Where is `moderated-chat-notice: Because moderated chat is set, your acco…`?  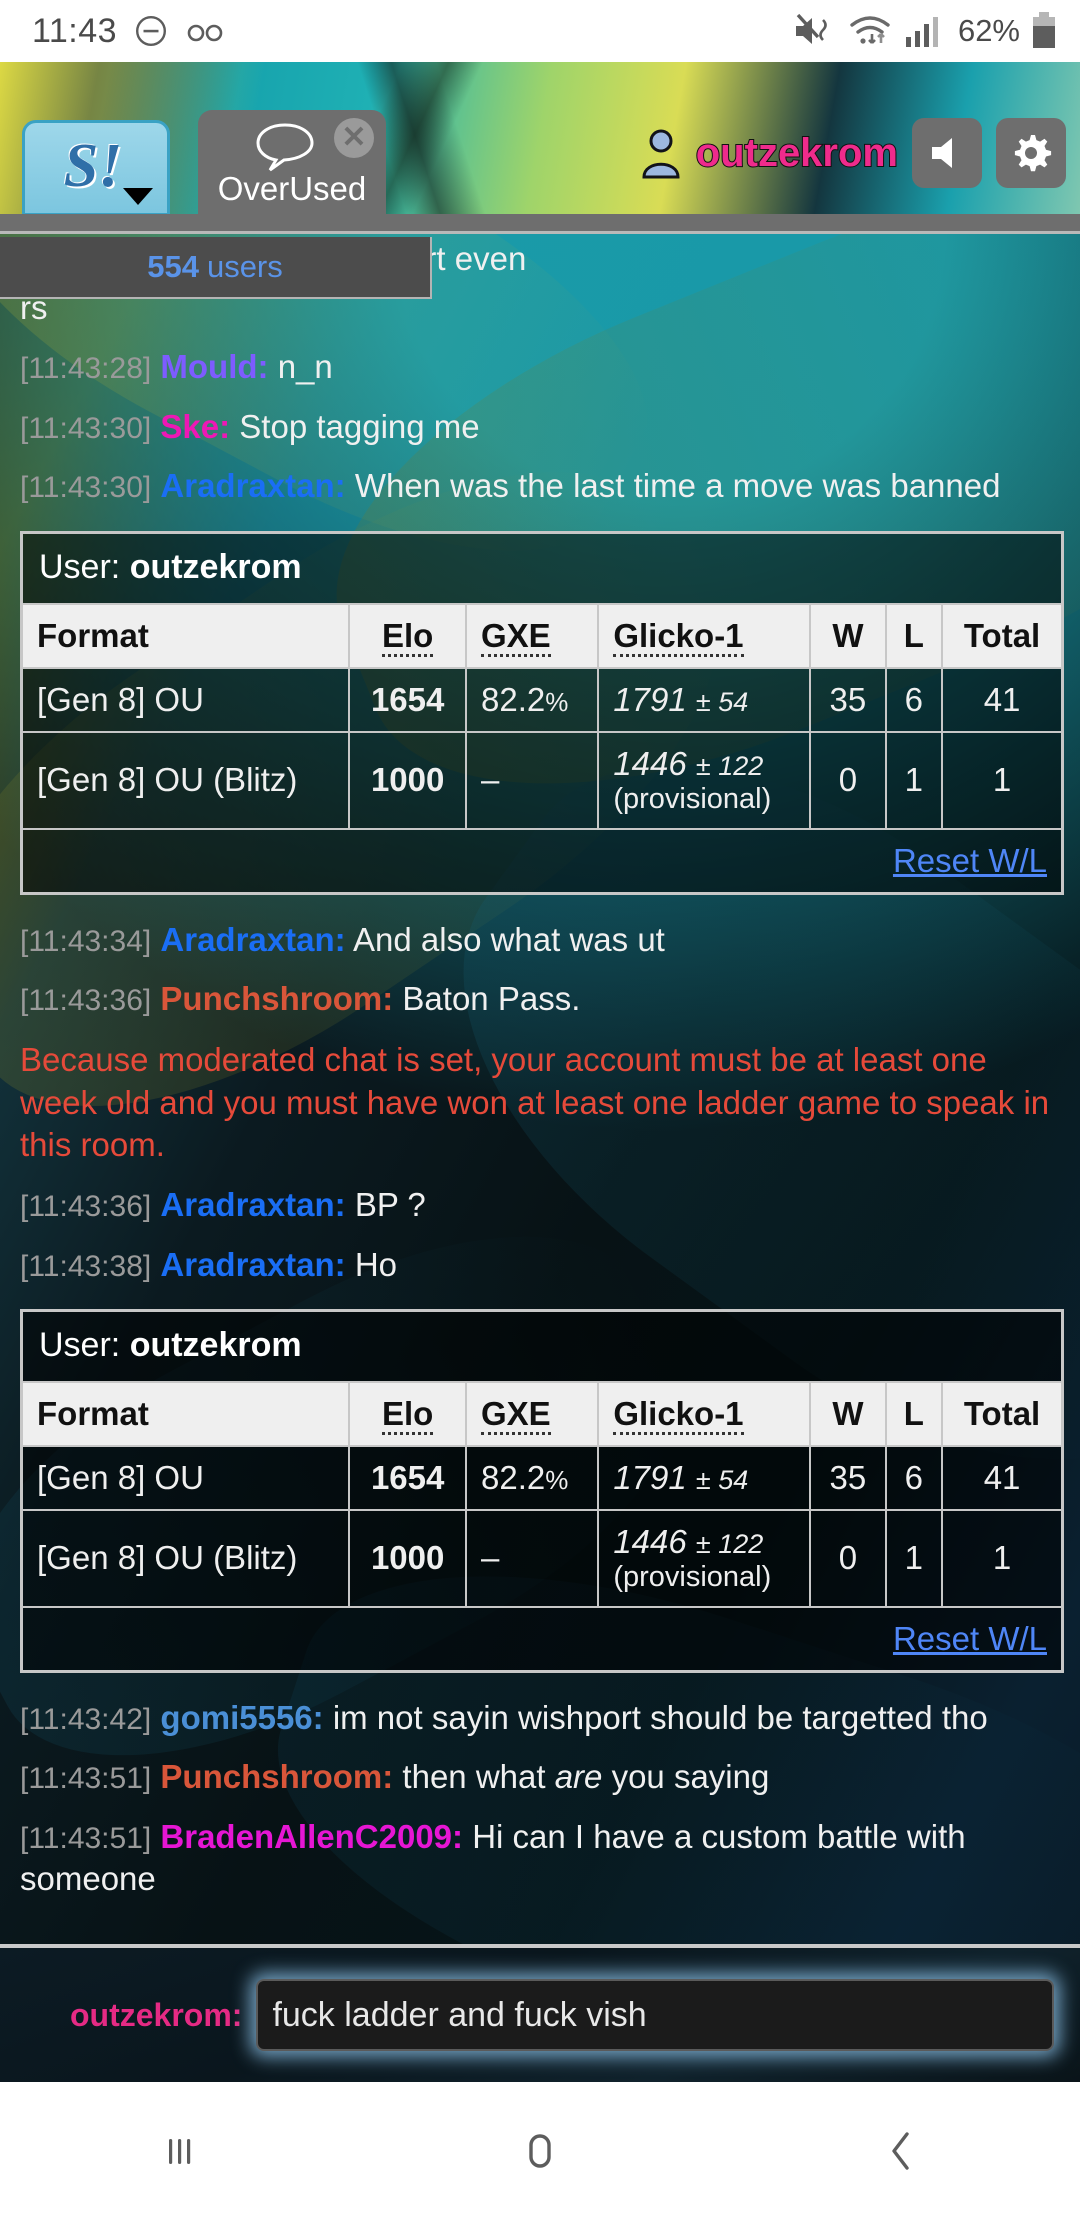 moderated-chat-notice: Because moderated chat is set, your acco… is located at coordinates (535, 1102).